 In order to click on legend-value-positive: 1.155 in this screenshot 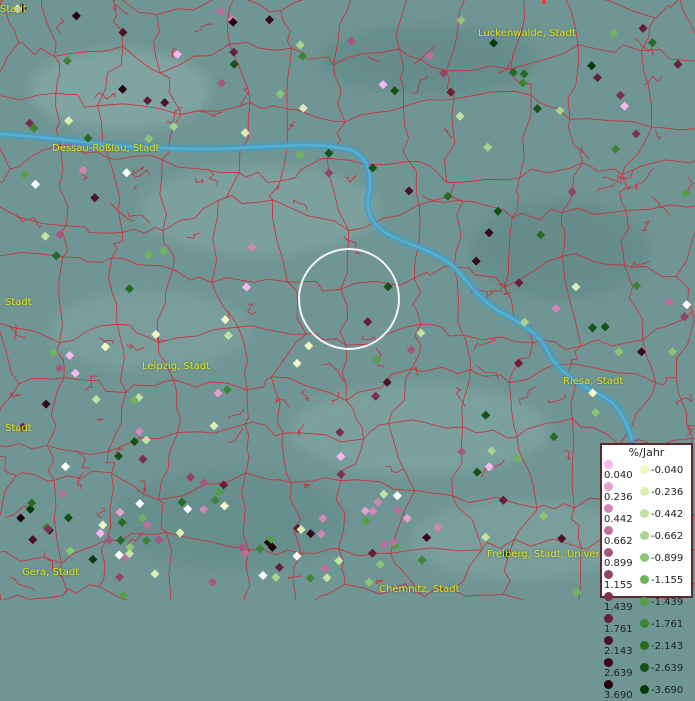, I will do `click(618, 585)`.